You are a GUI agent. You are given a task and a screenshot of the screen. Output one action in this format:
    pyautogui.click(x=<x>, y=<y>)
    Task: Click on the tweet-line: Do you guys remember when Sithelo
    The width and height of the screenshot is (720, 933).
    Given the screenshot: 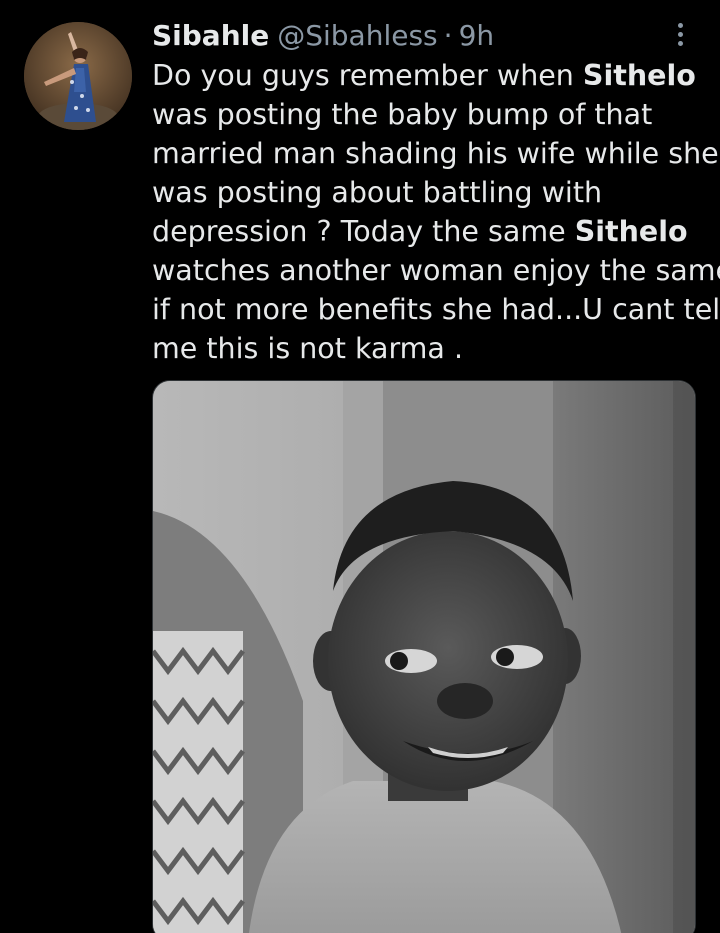 What is the action you would take?
    pyautogui.click(x=424, y=75)
    